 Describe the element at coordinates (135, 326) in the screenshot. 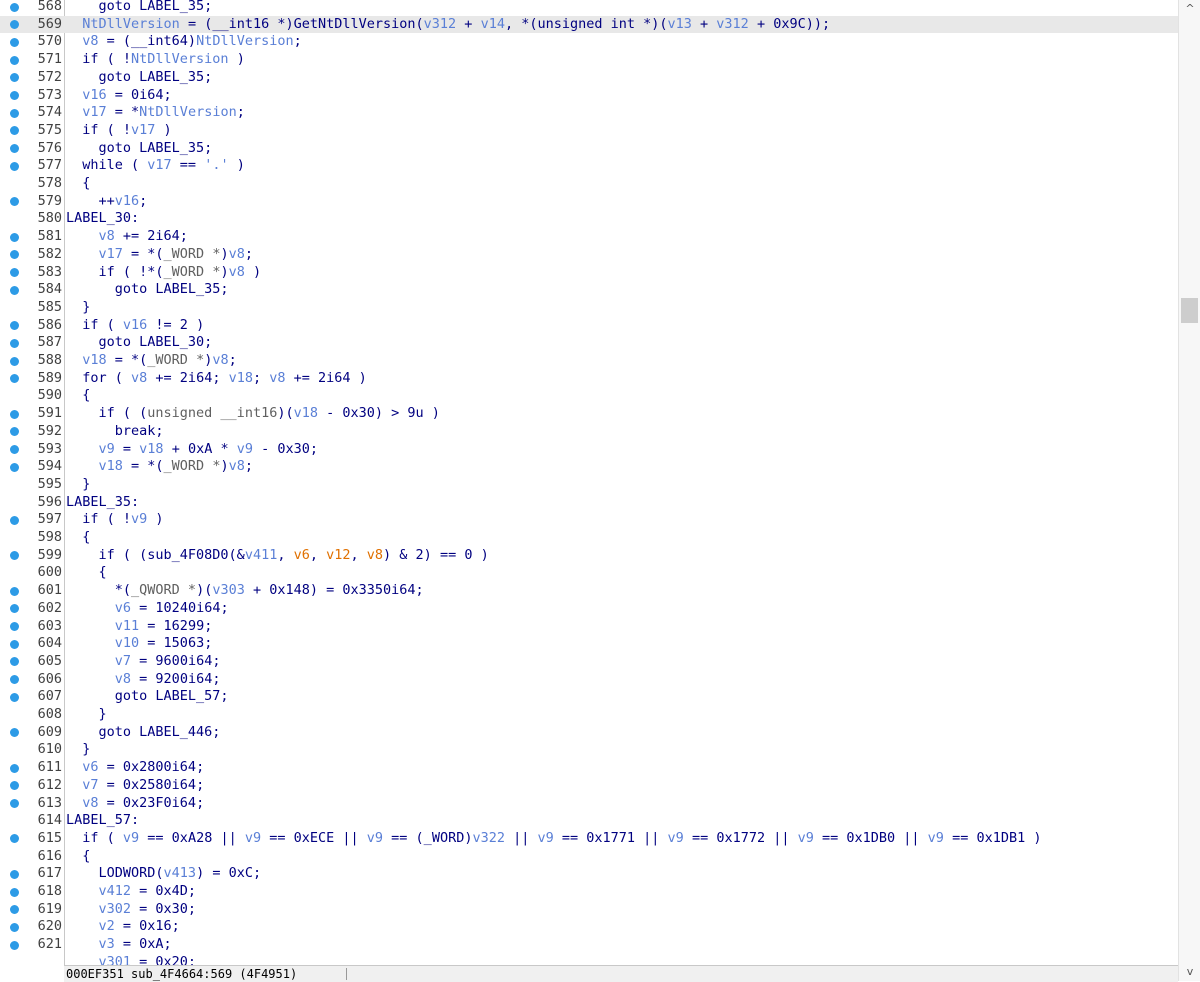

I see `code-text: if ( v16 != 2 )` at that location.